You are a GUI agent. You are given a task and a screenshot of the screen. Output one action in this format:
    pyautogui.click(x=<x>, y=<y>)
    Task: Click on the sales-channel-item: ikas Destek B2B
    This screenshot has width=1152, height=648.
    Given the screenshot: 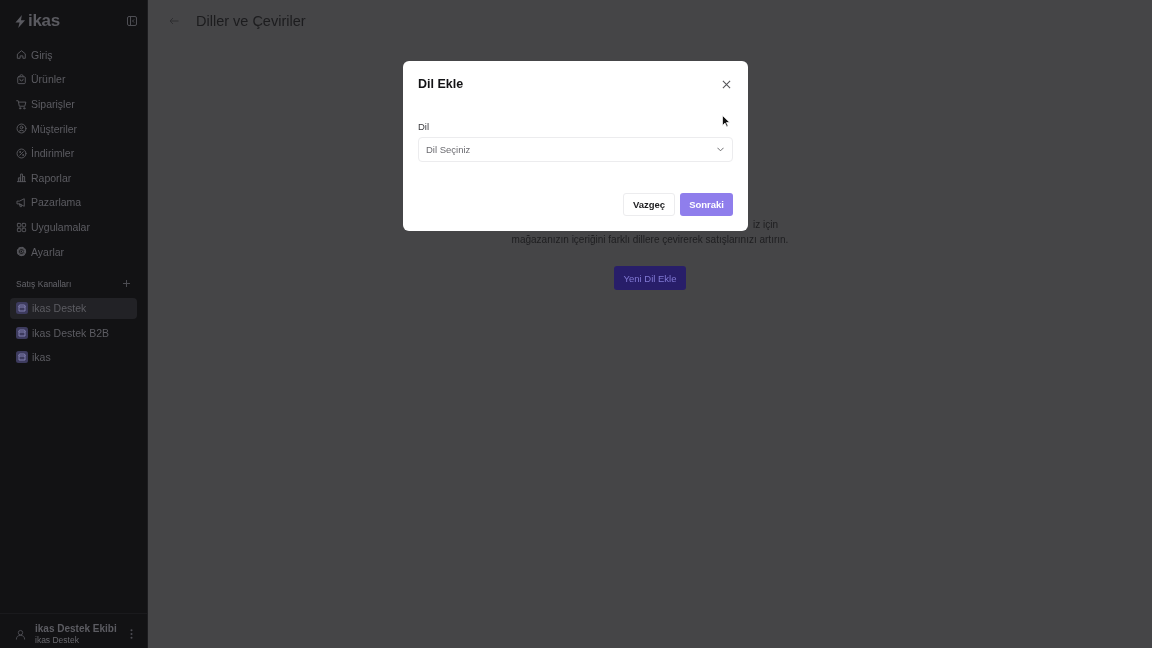 What is the action you would take?
    pyautogui.click(x=73, y=333)
    